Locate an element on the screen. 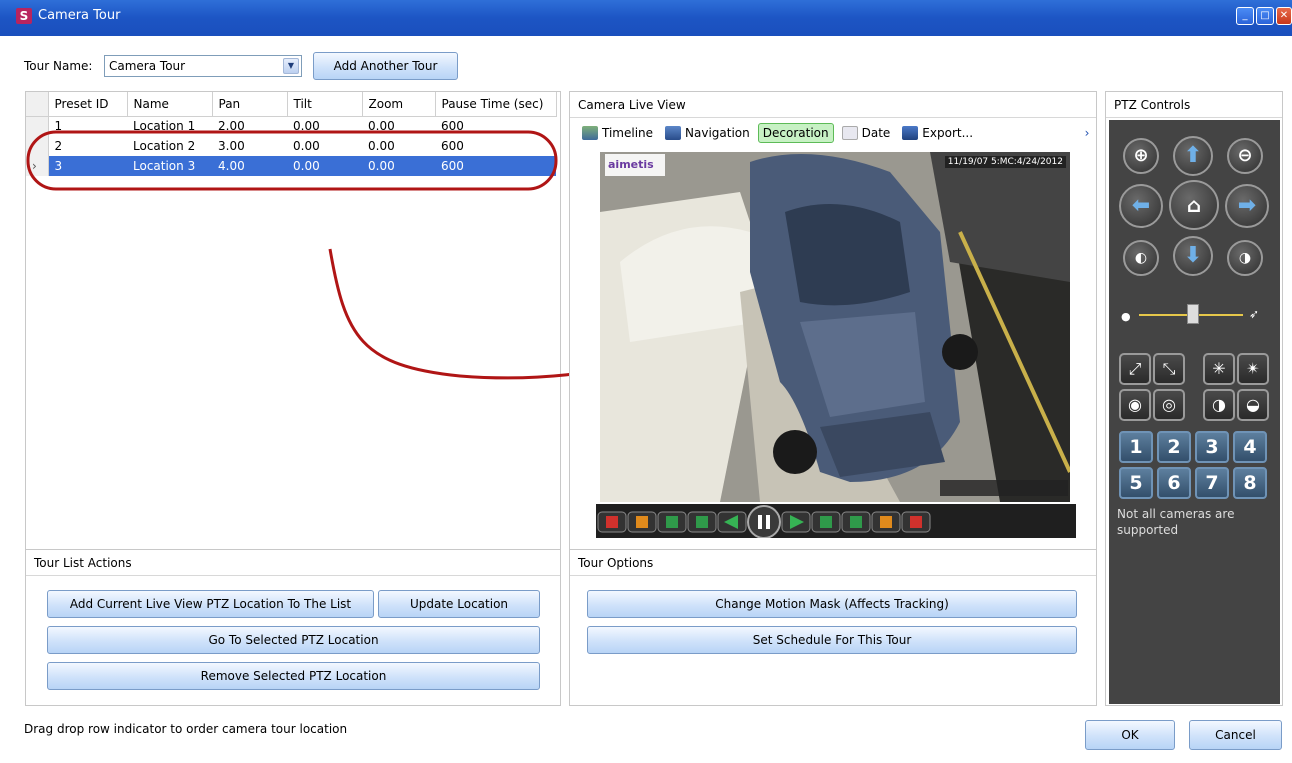  cell-preset-id: 1 is located at coordinates (58, 126).